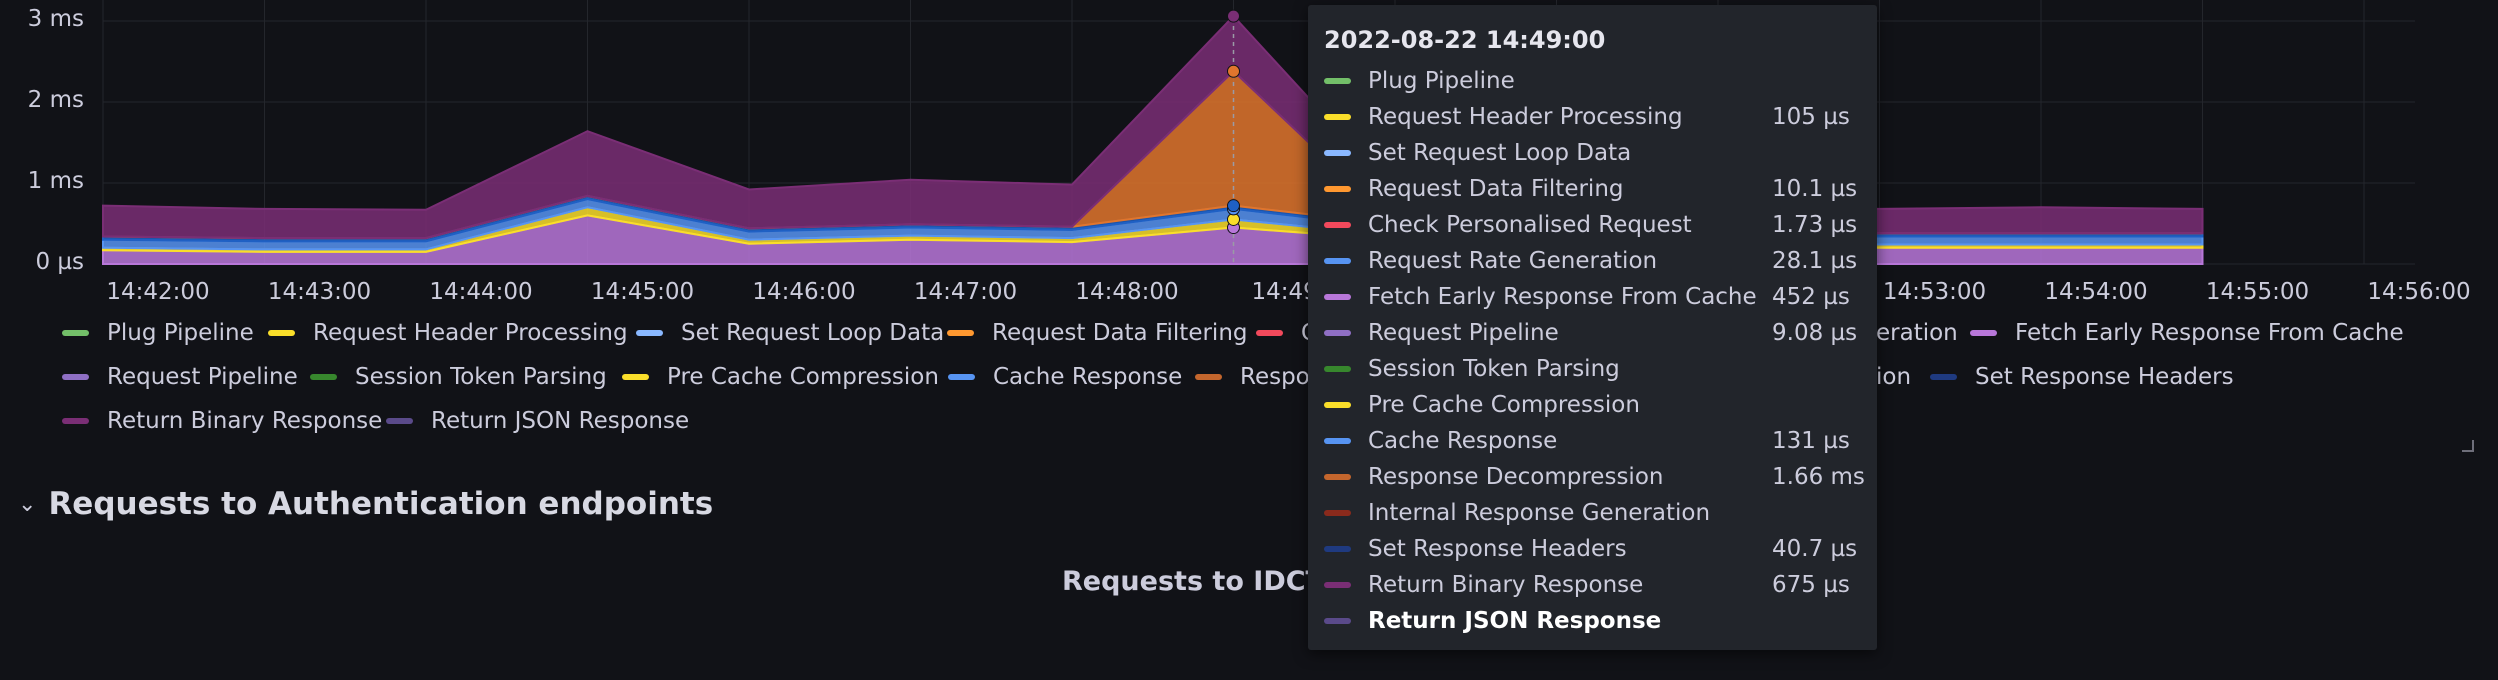 The image size is (2498, 680). I want to click on legend-item: Respo, so click(1252, 377).